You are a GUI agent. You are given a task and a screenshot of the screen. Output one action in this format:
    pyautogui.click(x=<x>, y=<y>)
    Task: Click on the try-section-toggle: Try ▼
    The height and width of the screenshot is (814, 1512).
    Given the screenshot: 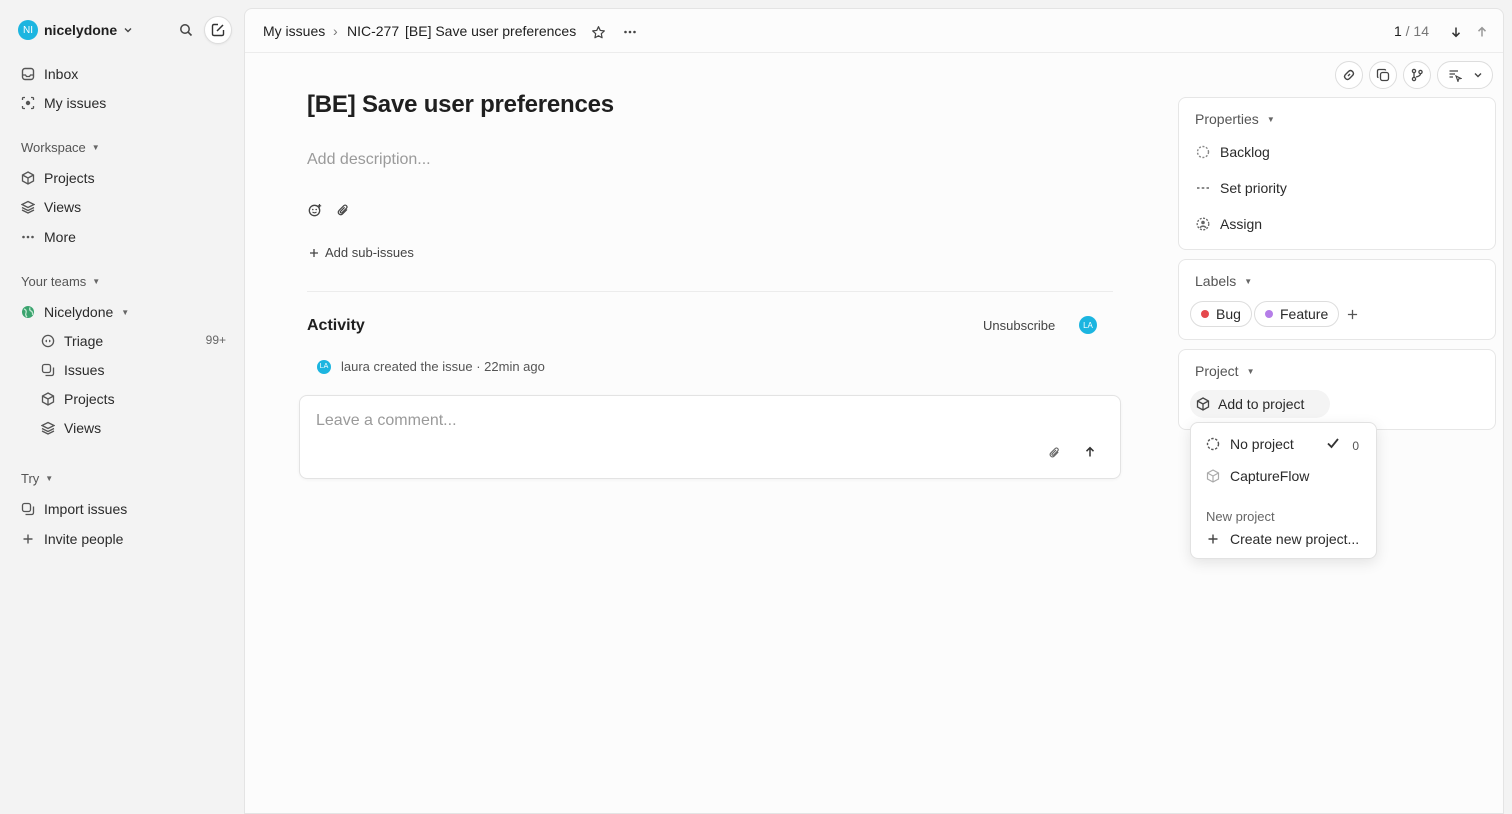 What is the action you would take?
    pyautogui.click(x=37, y=478)
    